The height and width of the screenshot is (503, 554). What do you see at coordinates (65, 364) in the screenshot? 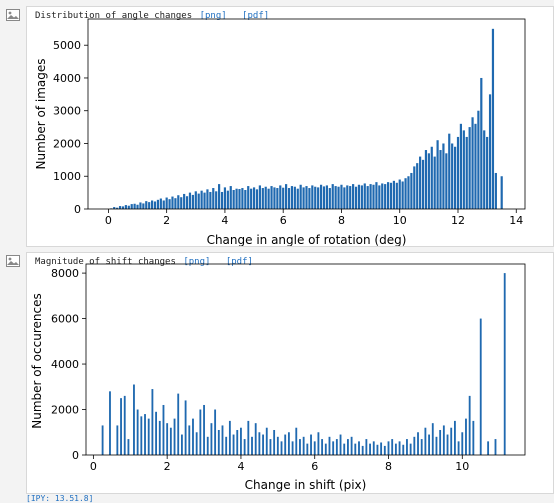
I see `y-tick-label: 4000` at bounding box center [65, 364].